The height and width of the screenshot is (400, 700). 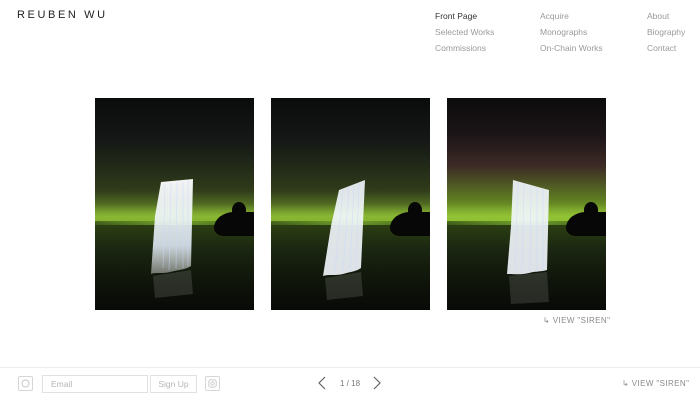 What do you see at coordinates (655, 383) in the screenshot?
I see `footer-view-siren-link: ↳ VIEW "SIREN"` at bounding box center [655, 383].